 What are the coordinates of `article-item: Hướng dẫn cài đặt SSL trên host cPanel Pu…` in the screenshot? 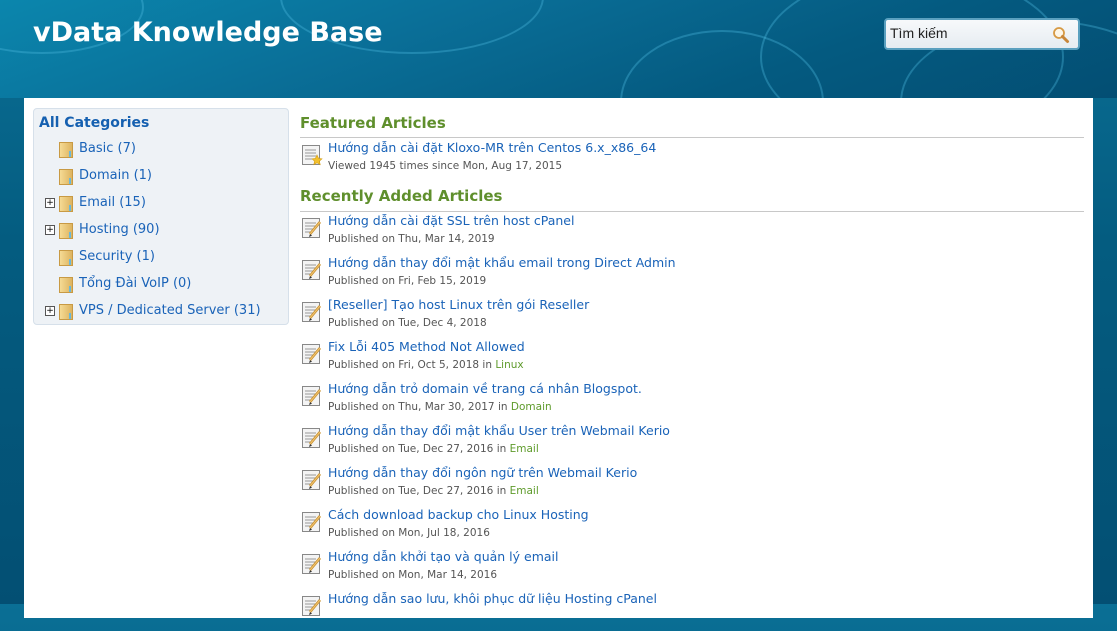 It's located at (692, 233).